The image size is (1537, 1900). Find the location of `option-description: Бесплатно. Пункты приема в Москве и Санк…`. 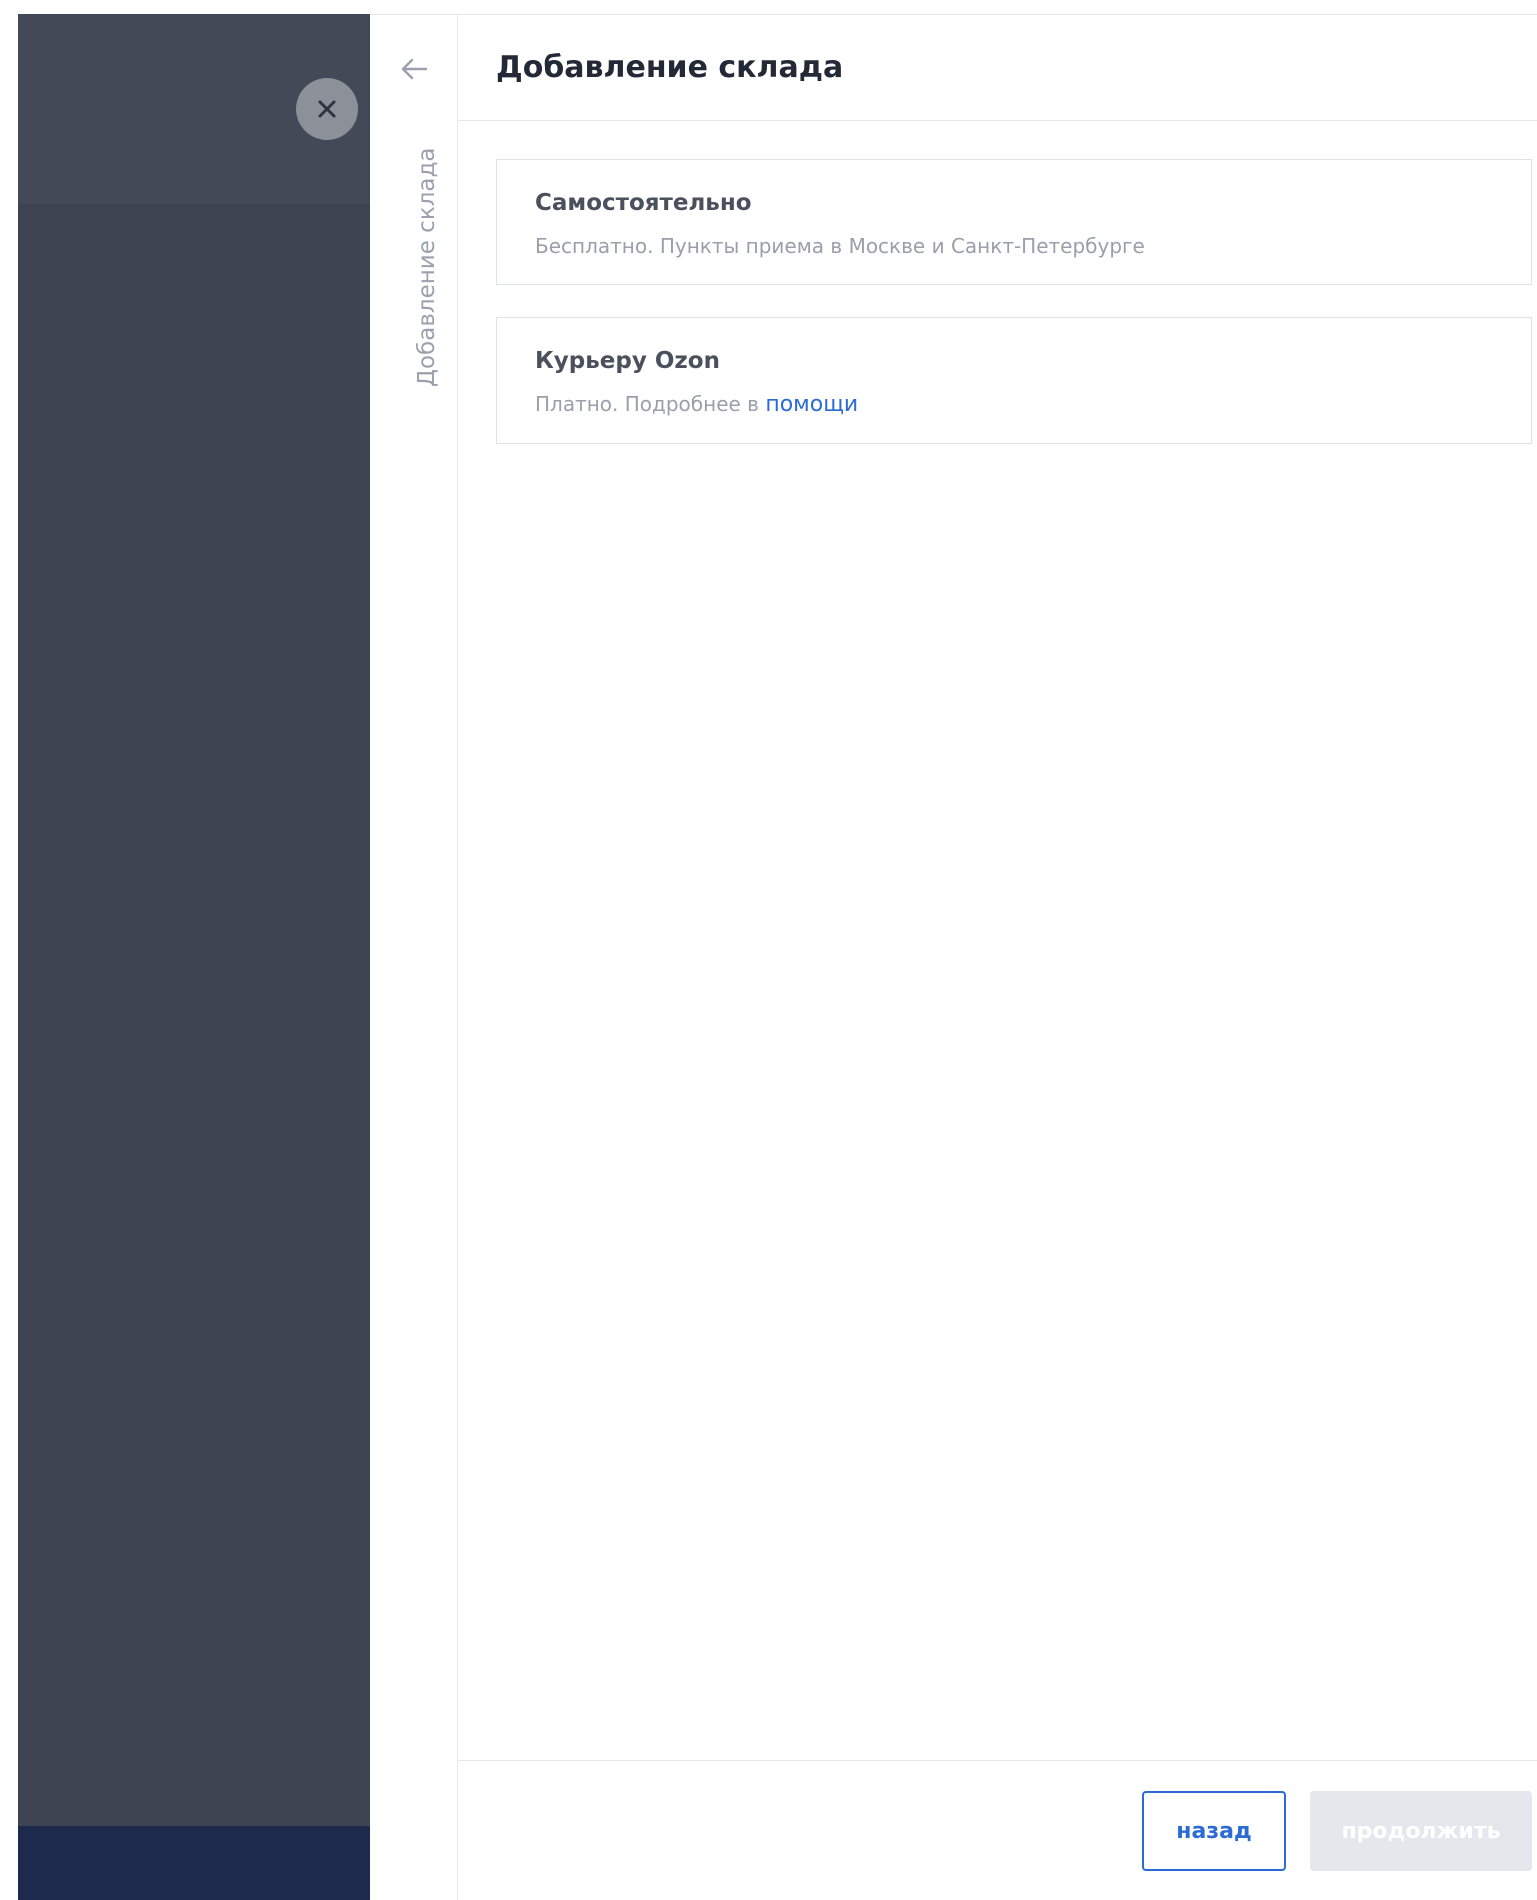

option-description: Бесплатно. Пункты приема в Москве и Санк… is located at coordinates (840, 246).